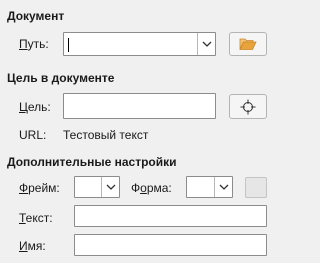 This screenshot has height=263, width=320. I want to click on folder-open-icon, so click(248, 44).